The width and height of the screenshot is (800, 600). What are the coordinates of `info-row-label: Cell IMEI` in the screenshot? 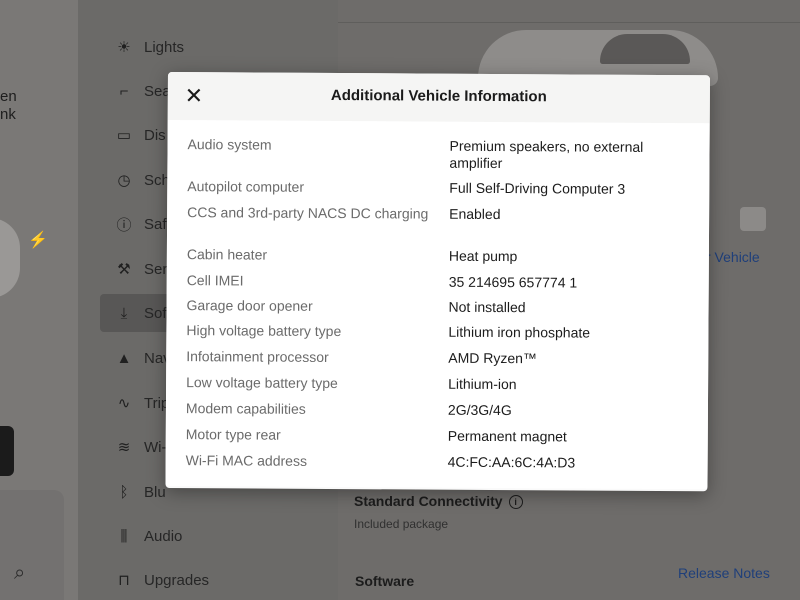 It's located at (215, 280).